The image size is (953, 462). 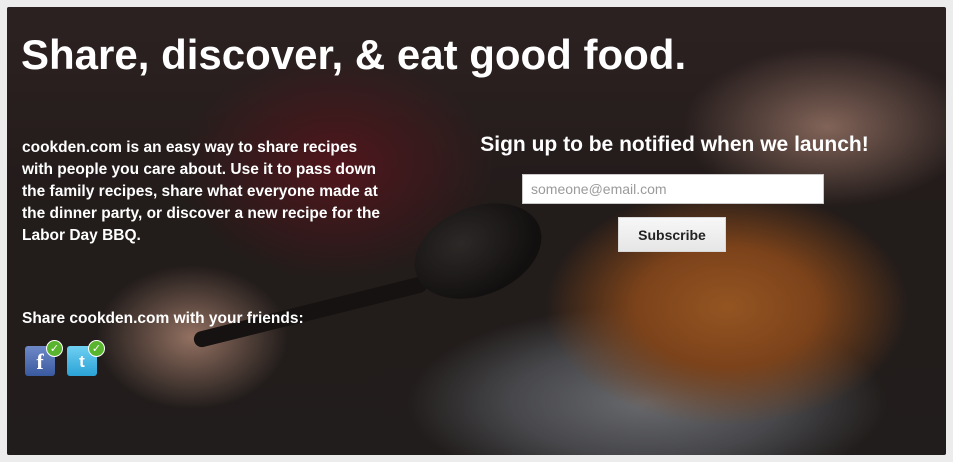 I want to click on facebook-share-button: f ✓, so click(x=44, y=358).